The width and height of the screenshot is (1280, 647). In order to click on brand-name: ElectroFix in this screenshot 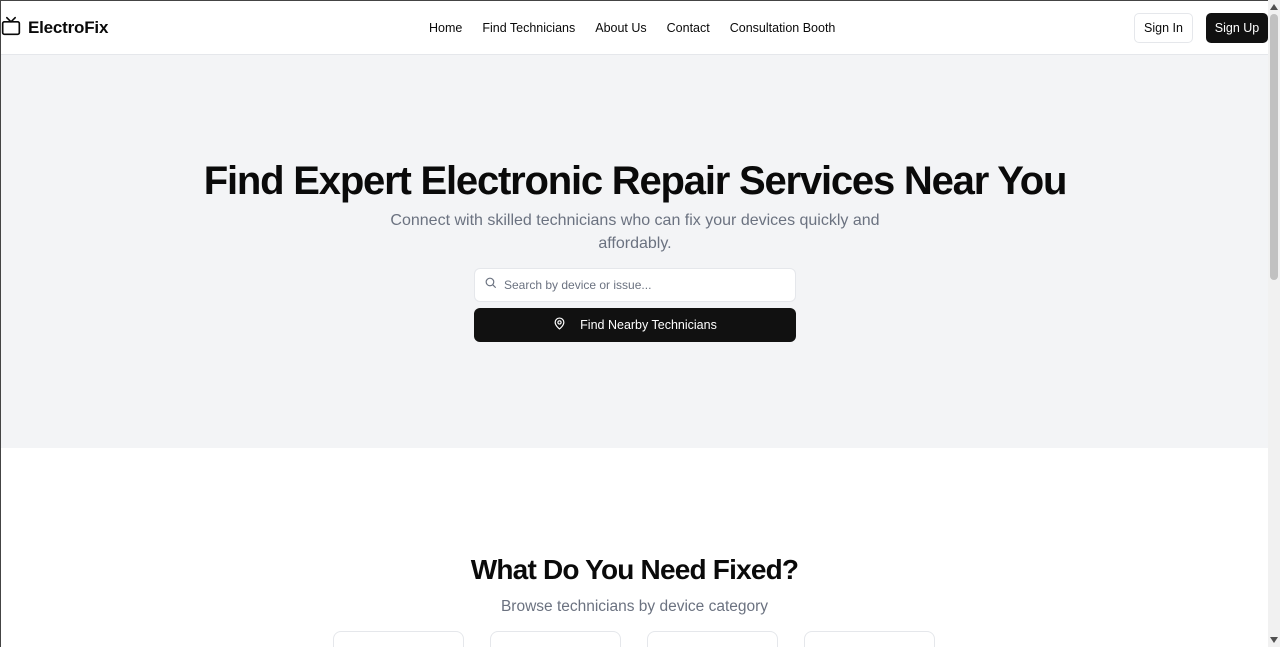, I will do `click(68, 27)`.